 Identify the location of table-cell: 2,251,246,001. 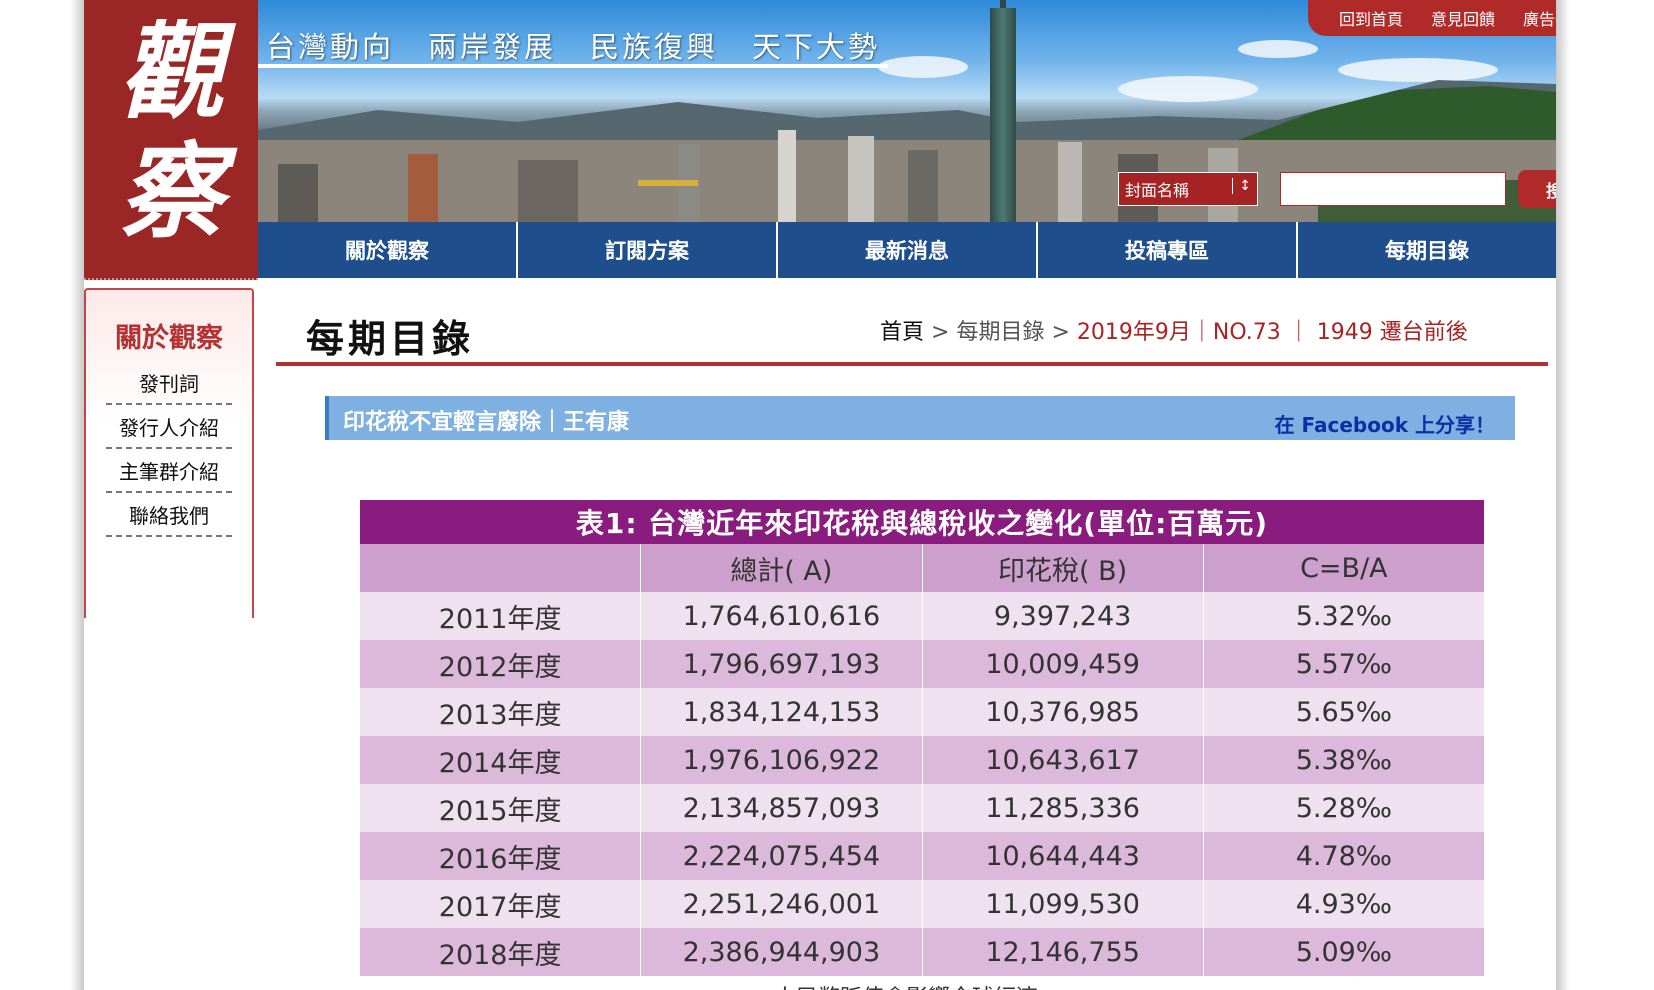
(782, 904).